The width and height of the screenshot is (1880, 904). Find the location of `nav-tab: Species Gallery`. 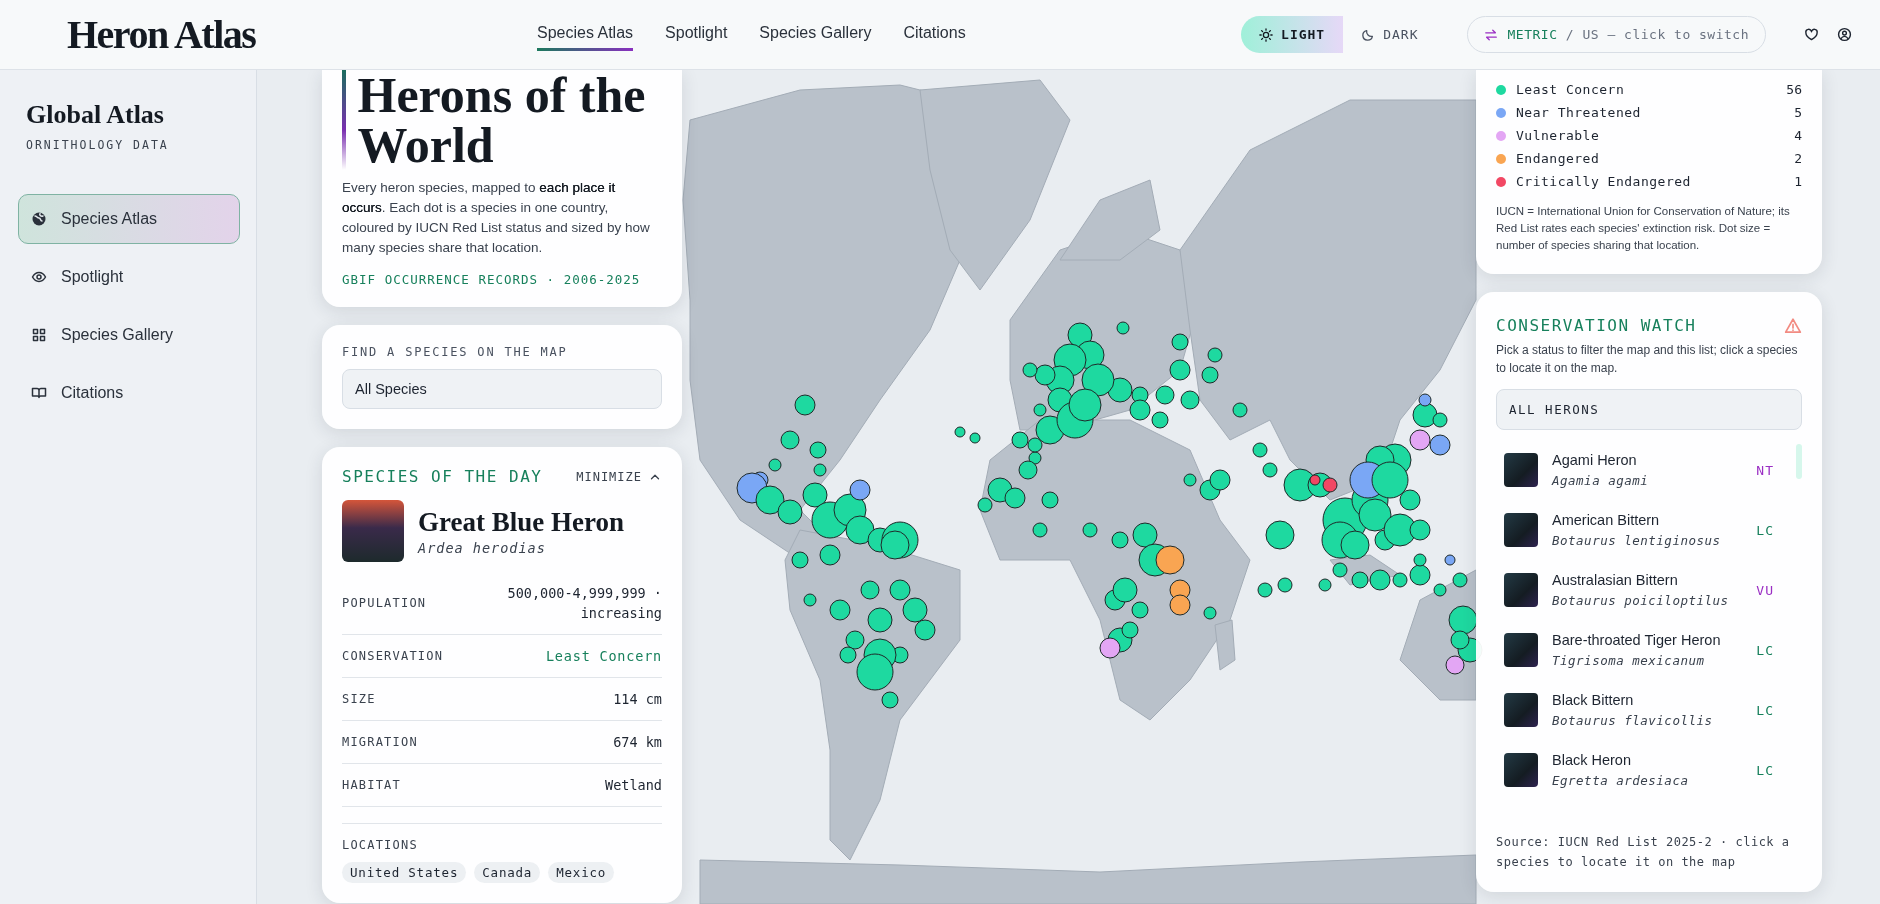

nav-tab: Species Gallery is located at coordinates (815, 34).